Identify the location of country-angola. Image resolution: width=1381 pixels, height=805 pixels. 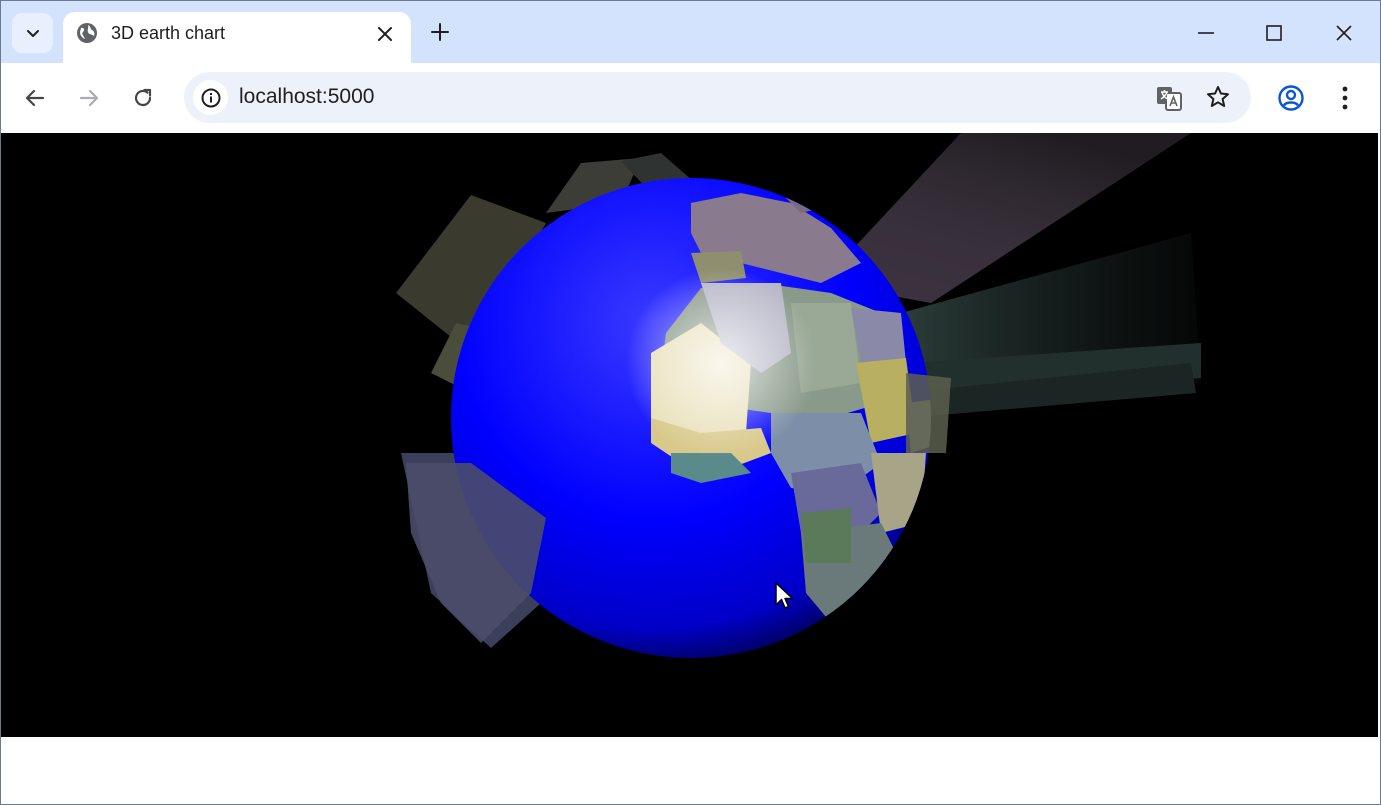
(826, 535).